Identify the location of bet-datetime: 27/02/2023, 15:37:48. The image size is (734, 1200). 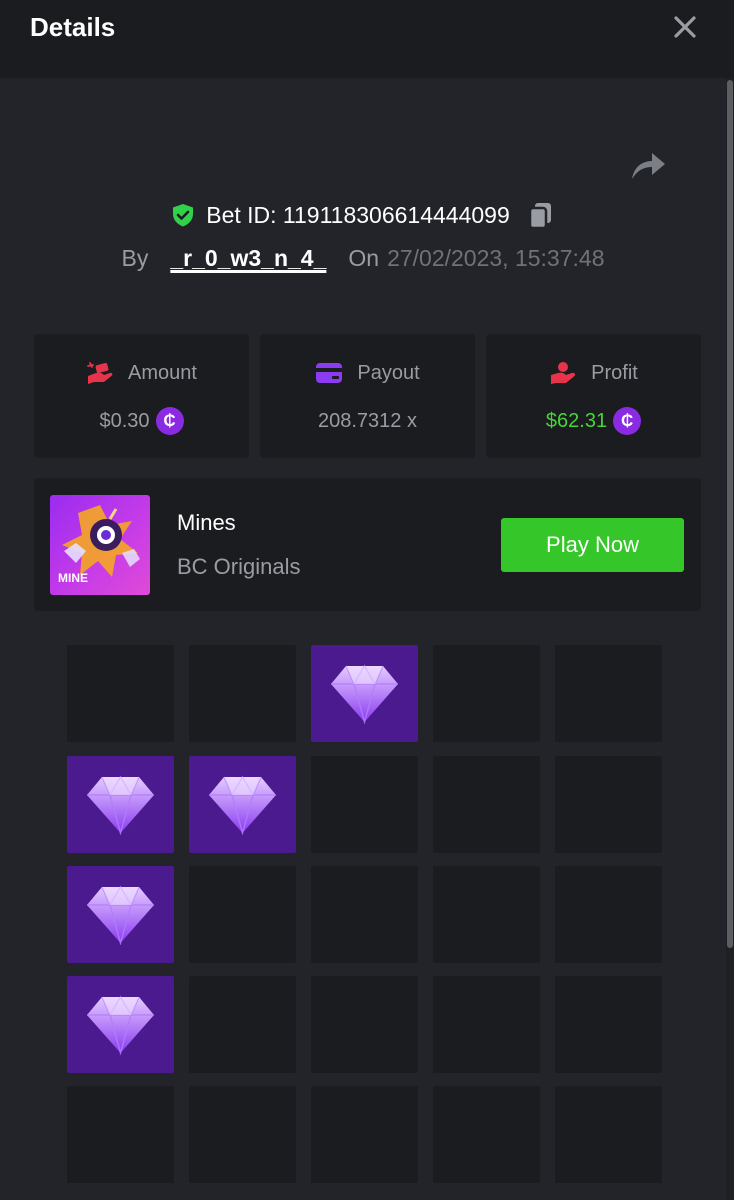
(496, 257).